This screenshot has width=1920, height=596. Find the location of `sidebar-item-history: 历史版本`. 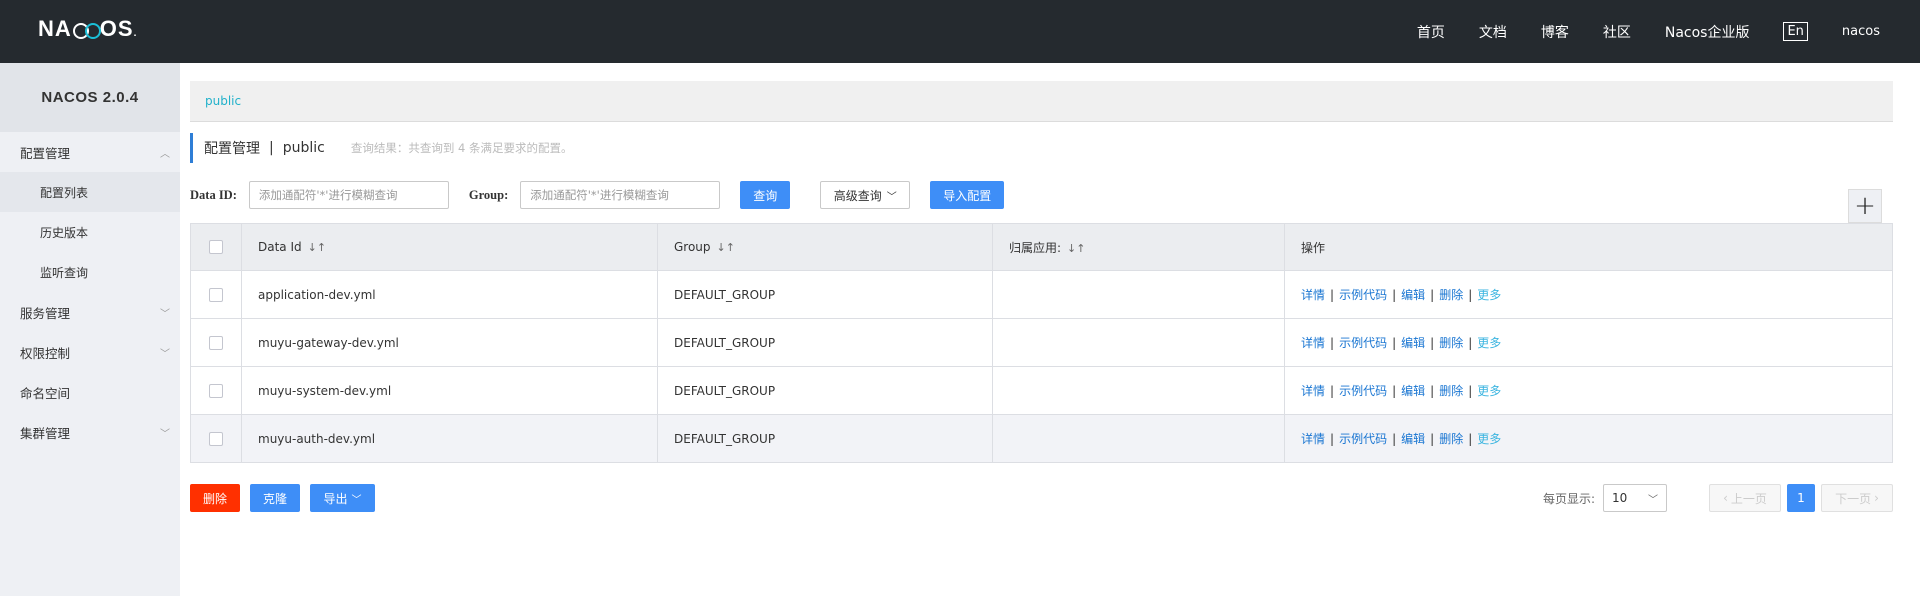

sidebar-item-history: 历史版本 is located at coordinates (90, 232).